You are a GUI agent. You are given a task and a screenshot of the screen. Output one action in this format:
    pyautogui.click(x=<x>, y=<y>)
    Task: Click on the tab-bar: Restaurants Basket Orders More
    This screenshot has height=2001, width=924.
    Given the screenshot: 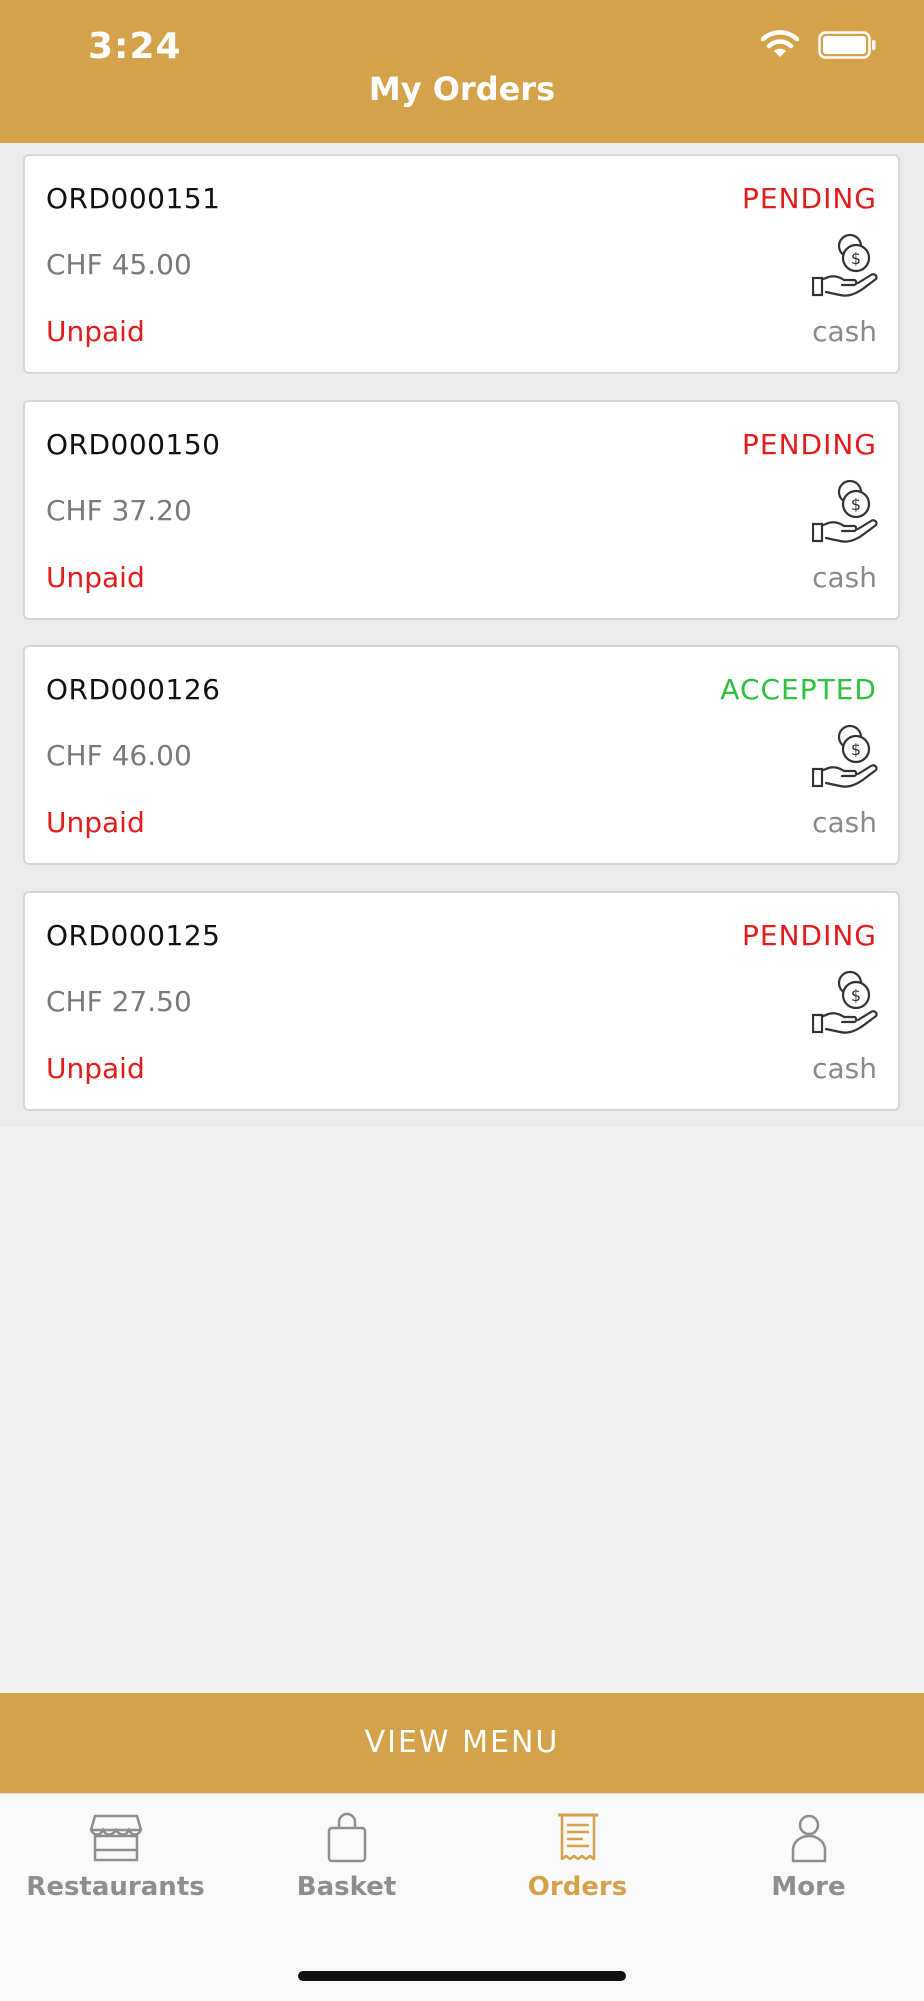 What is the action you would take?
    pyautogui.click(x=462, y=1897)
    